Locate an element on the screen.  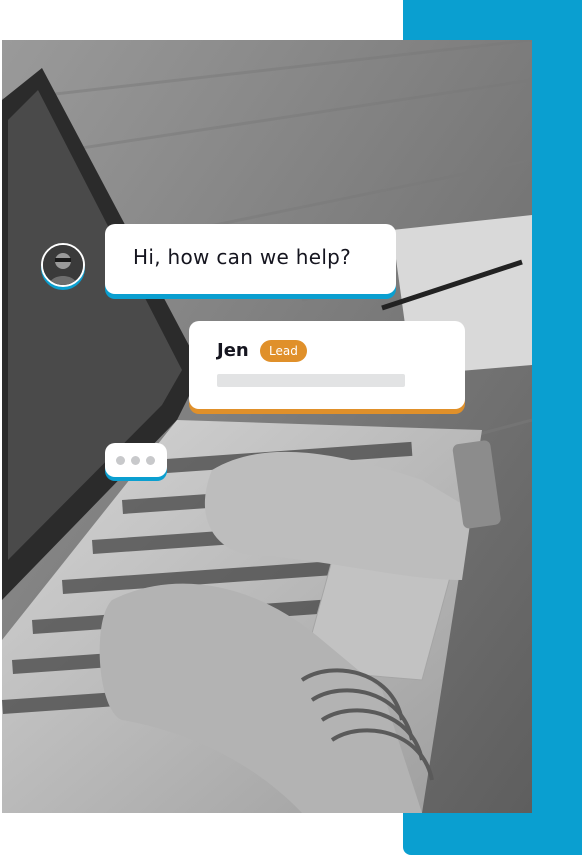
avatar-photo-icon is located at coordinates (63, 265).